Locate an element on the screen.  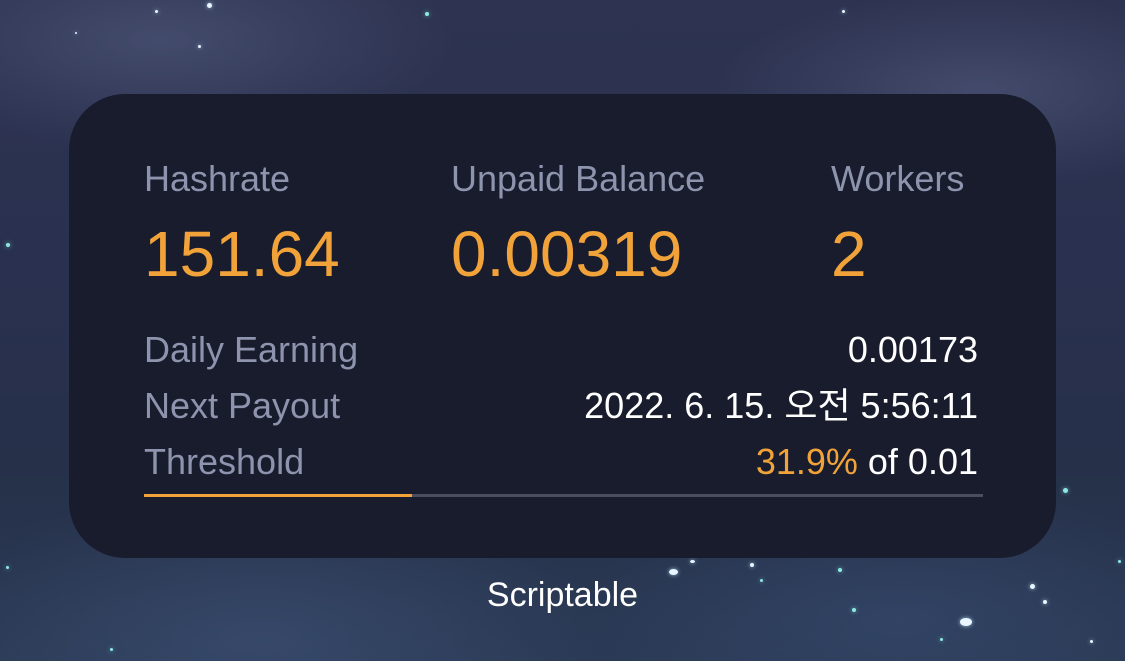
threshold-suffix: of 0.01 is located at coordinates (917, 461).